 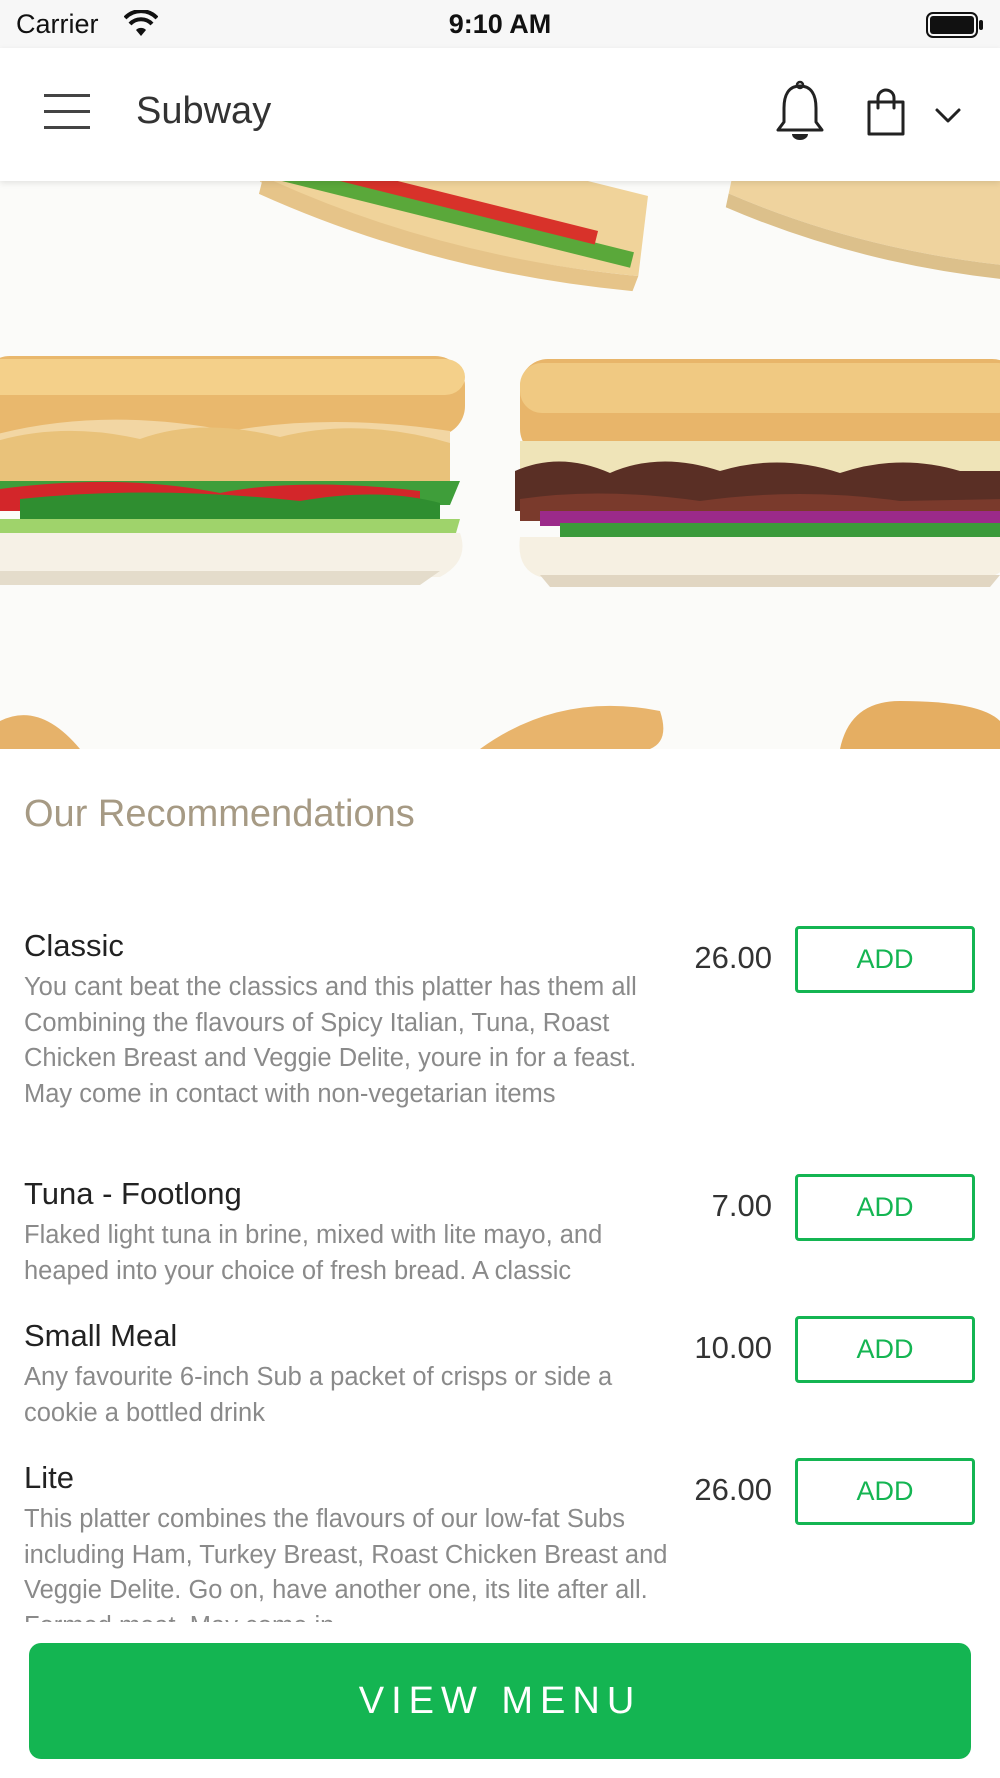 I want to click on view-menu-button: VIEW MENU, so click(x=500, y=1701).